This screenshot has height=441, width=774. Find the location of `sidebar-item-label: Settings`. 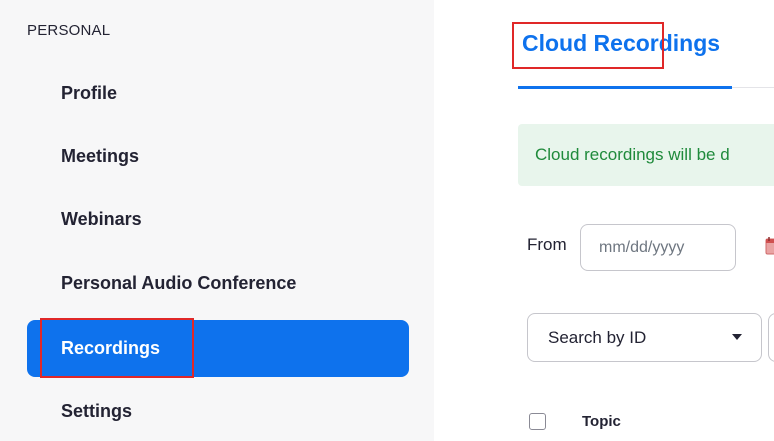

sidebar-item-label: Settings is located at coordinates (97, 411).